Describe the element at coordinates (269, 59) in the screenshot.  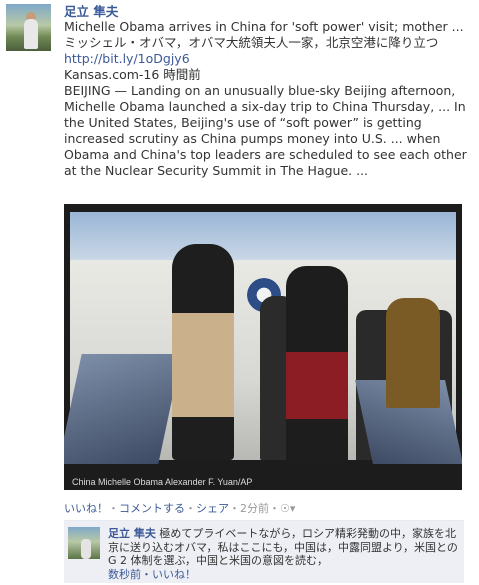
I see `post-link: http://bit.ly/1oDgjy6` at that location.